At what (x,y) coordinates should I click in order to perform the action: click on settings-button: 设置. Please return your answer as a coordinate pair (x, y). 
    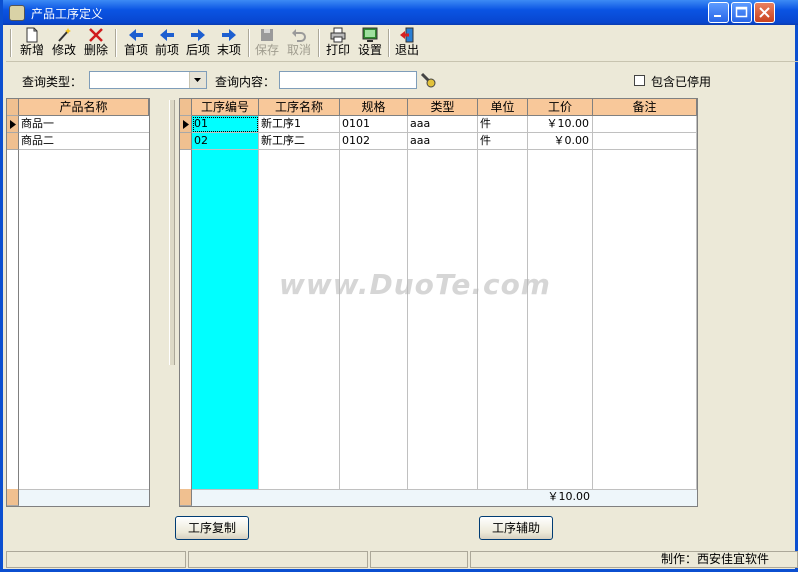
    Looking at the image, I should click on (370, 43).